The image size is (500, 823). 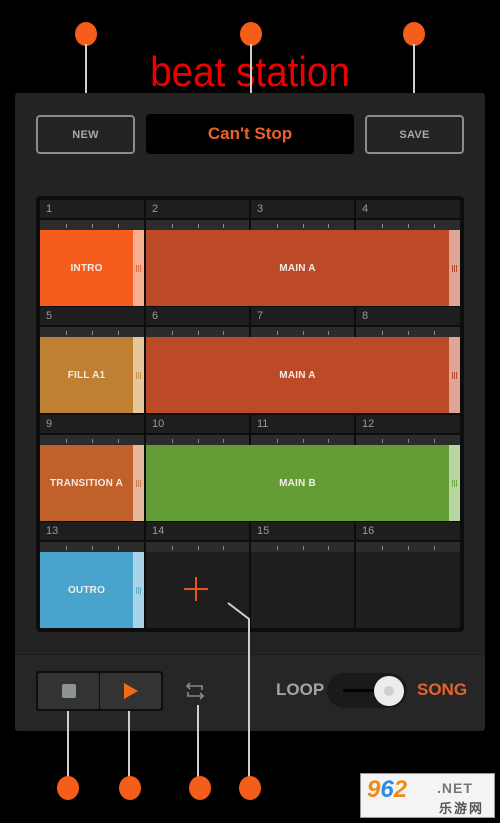 What do you see at coordinates (197, 424) in the screenshot?
I see `bar-number: 10` at bounding box center [197, 424].